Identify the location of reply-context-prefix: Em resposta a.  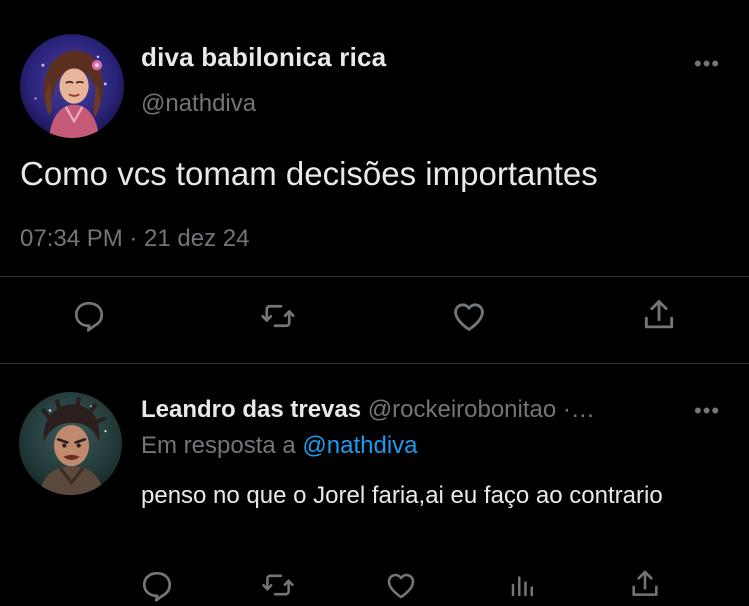
(222, 445).